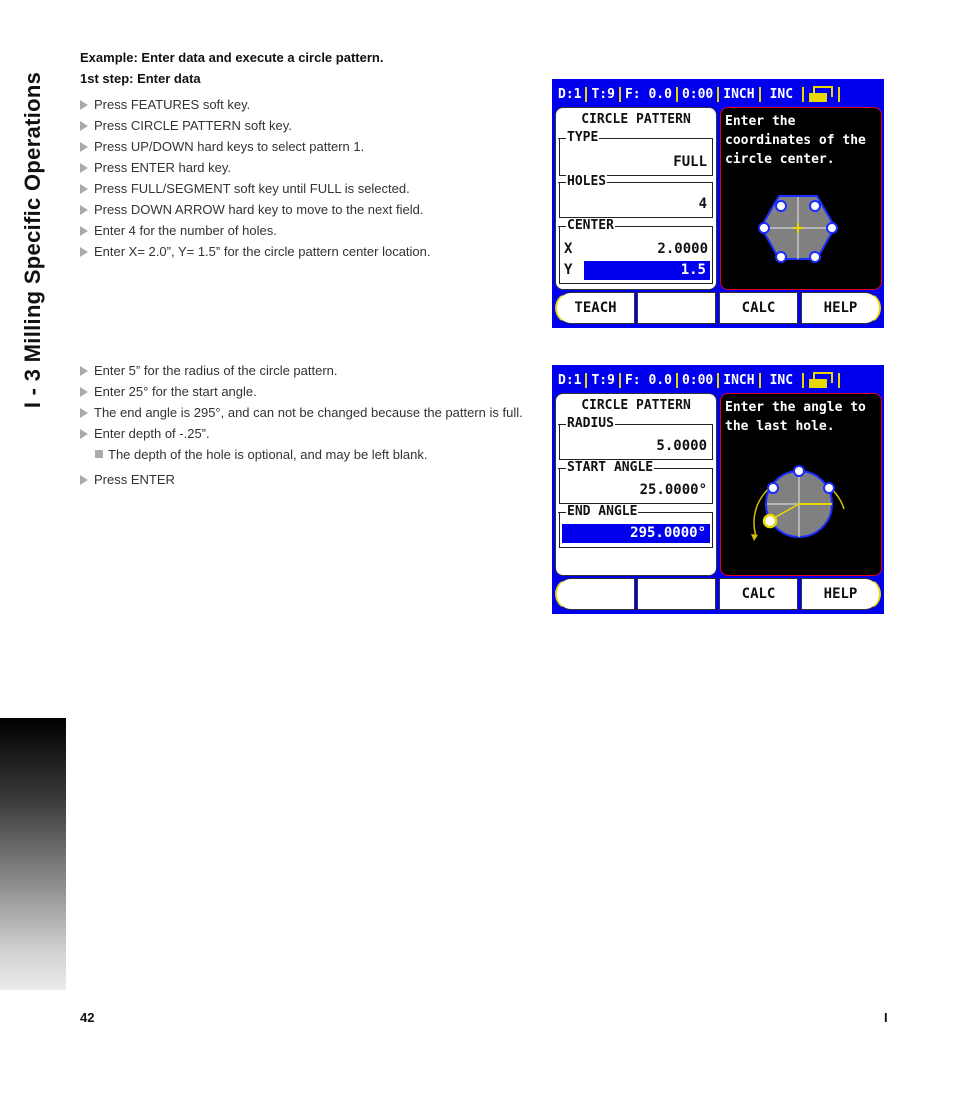  I want to click on angle-diagram, so click(798, 503).